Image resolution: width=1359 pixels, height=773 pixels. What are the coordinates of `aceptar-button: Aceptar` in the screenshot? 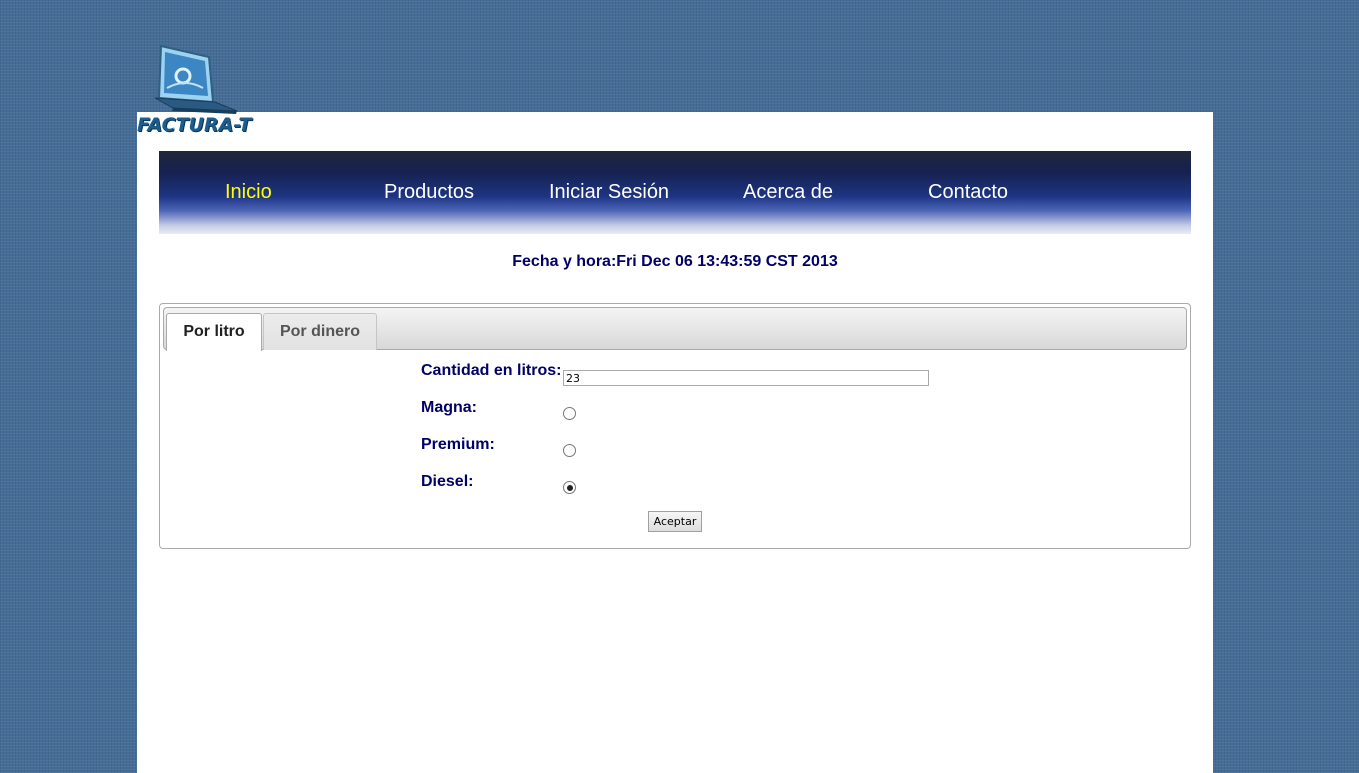 It's located at (675, 521).